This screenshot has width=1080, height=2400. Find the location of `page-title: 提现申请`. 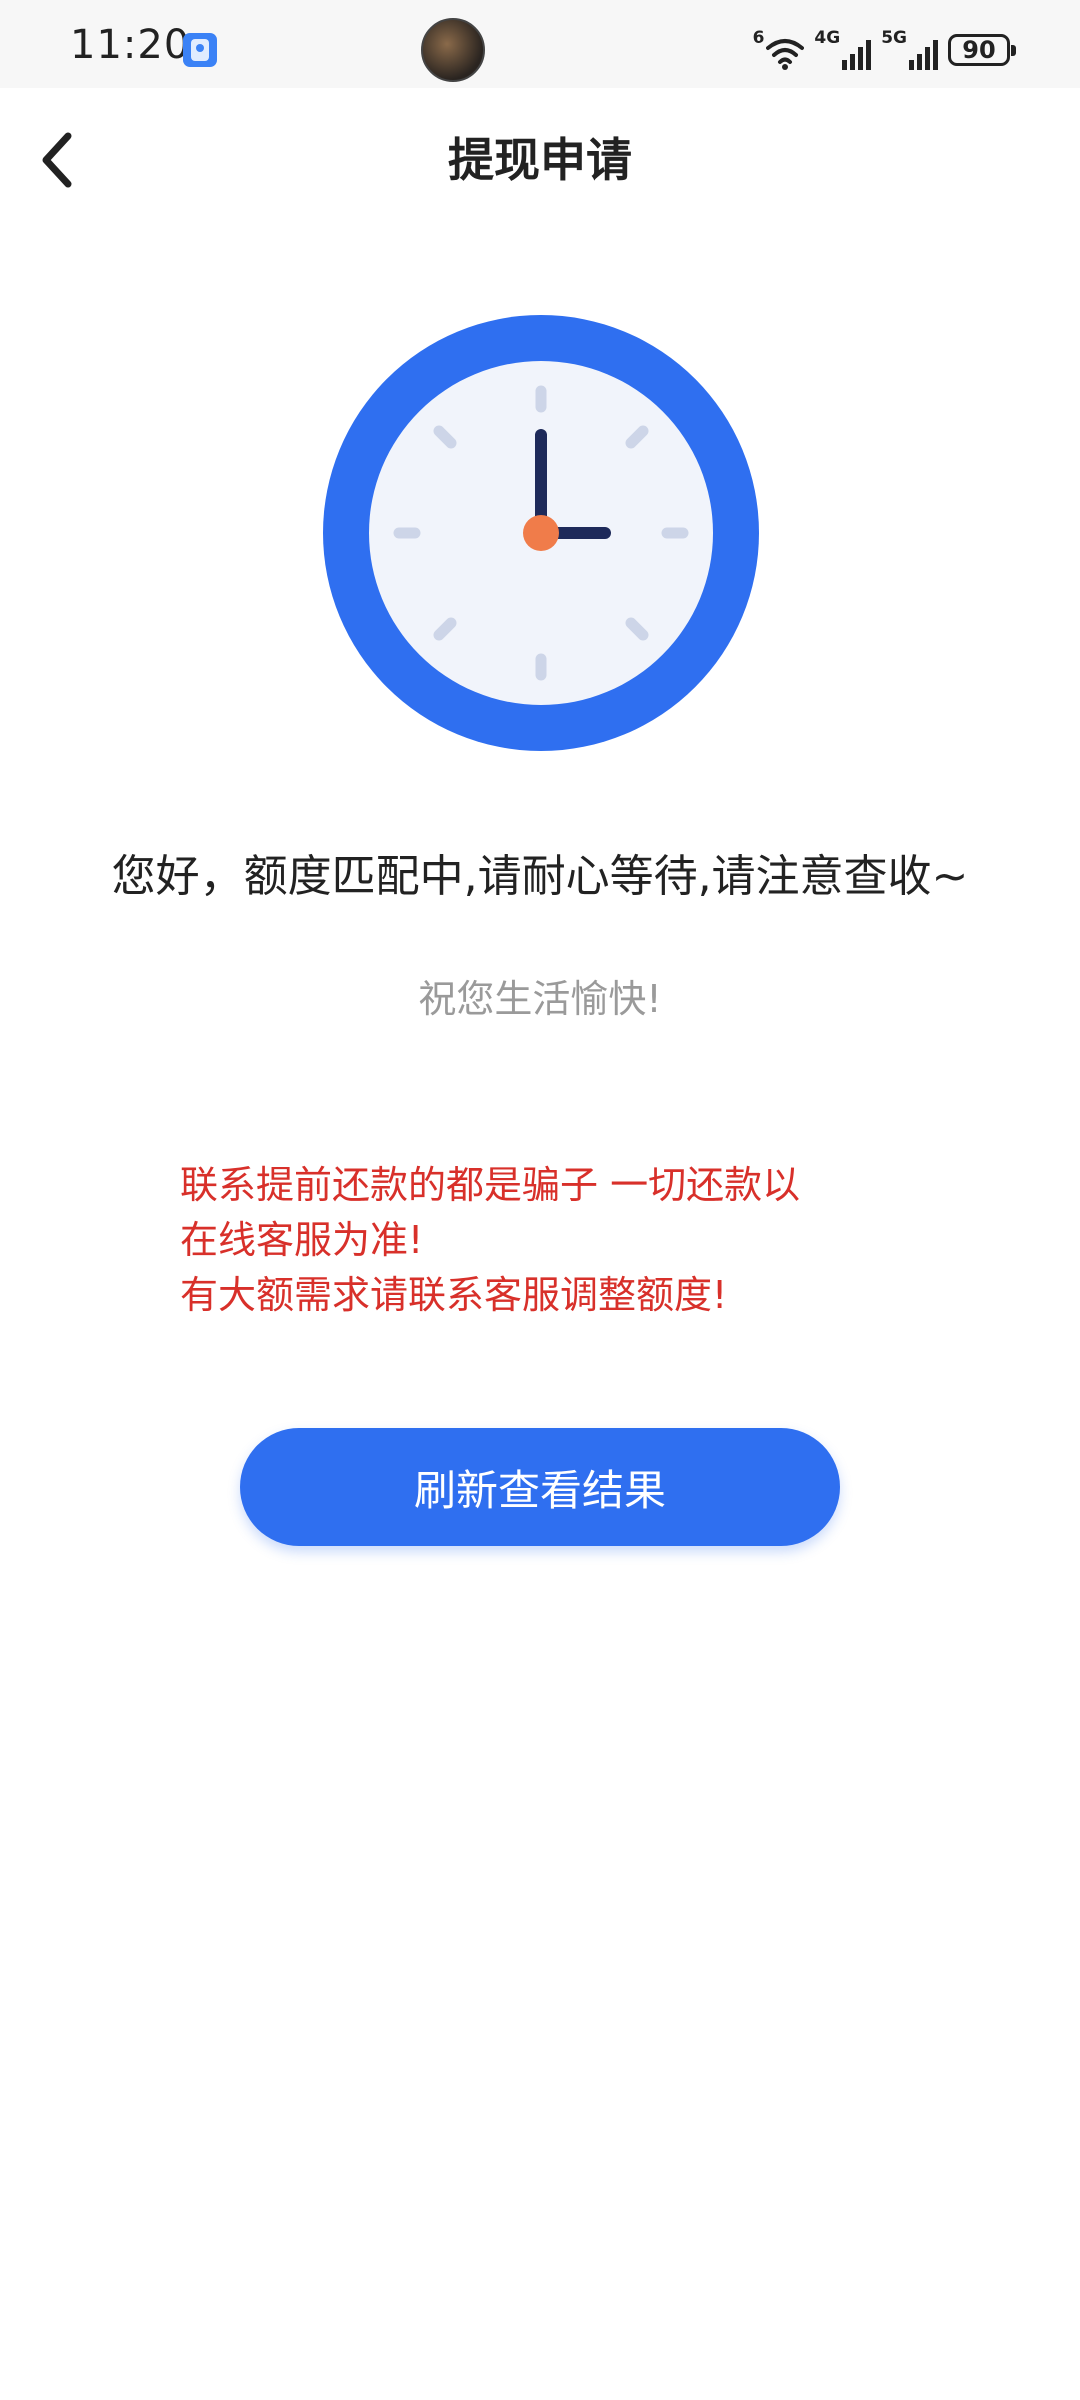

page-title: 提现申请 is located at coordinates (540, 160).